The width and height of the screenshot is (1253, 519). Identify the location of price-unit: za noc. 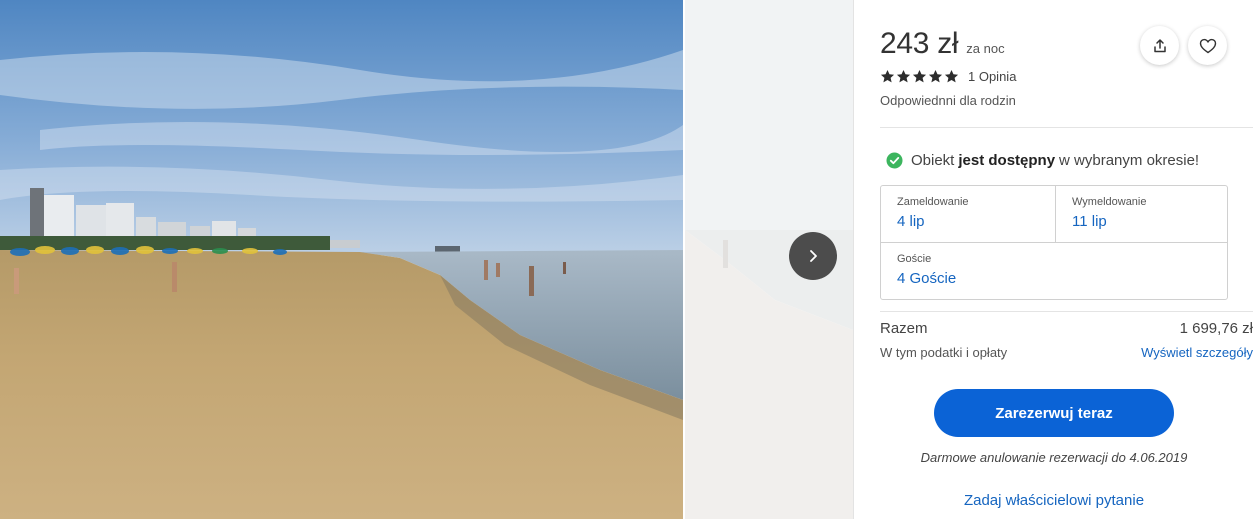
(985, 48).